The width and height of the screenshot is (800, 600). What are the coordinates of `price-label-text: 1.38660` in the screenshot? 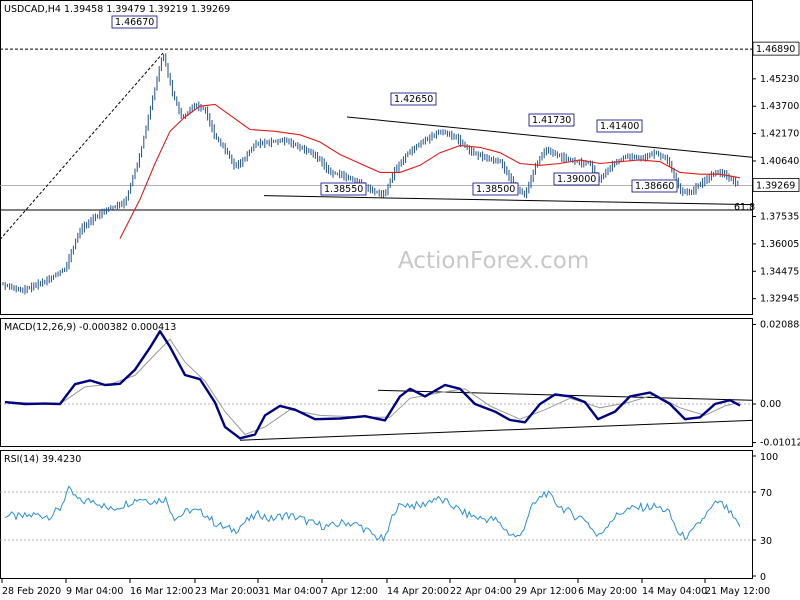 It's located at (654, 186).